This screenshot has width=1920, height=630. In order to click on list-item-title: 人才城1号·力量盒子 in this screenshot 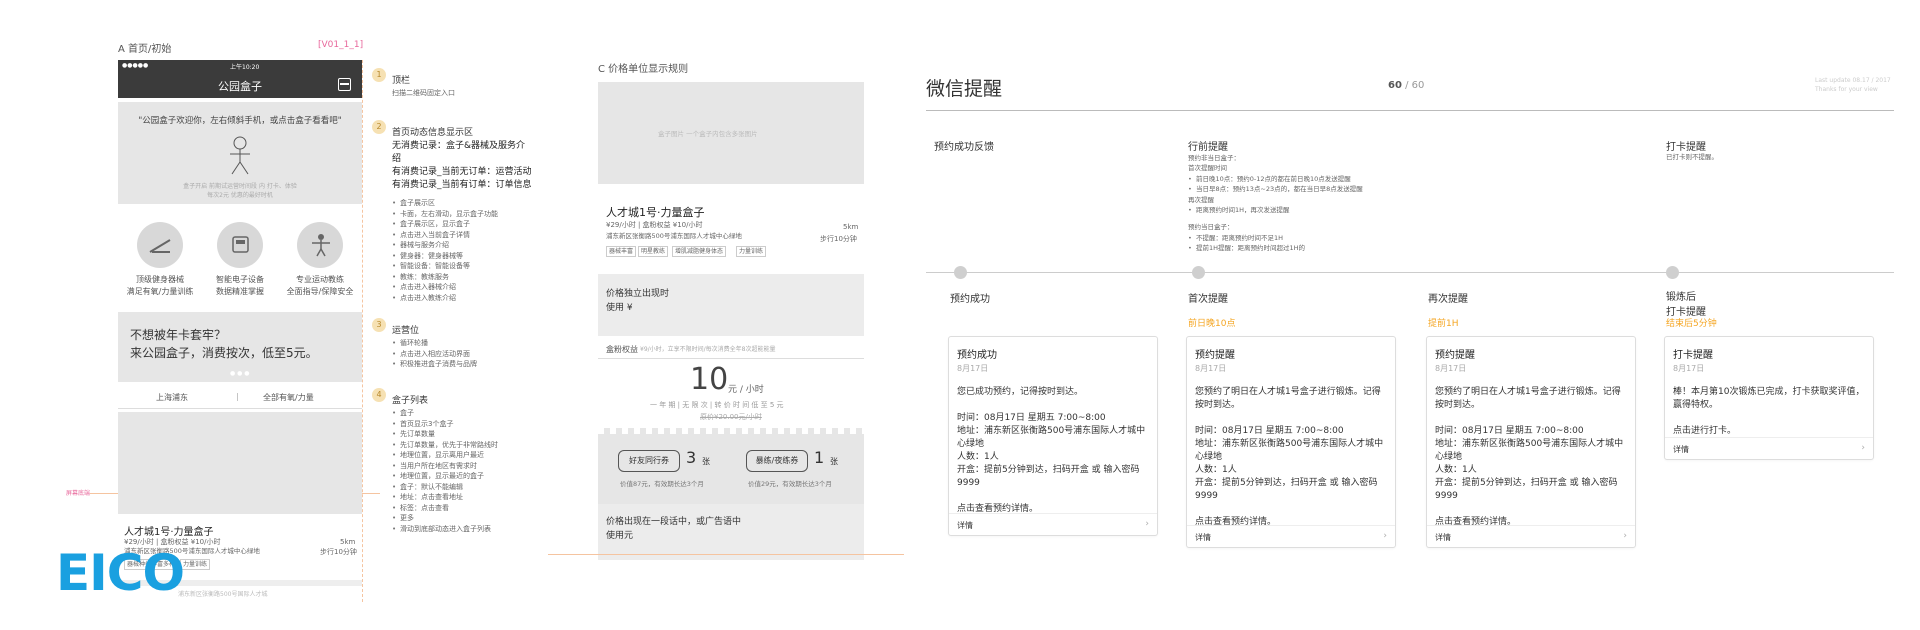, I will do `click(169, 530)`.